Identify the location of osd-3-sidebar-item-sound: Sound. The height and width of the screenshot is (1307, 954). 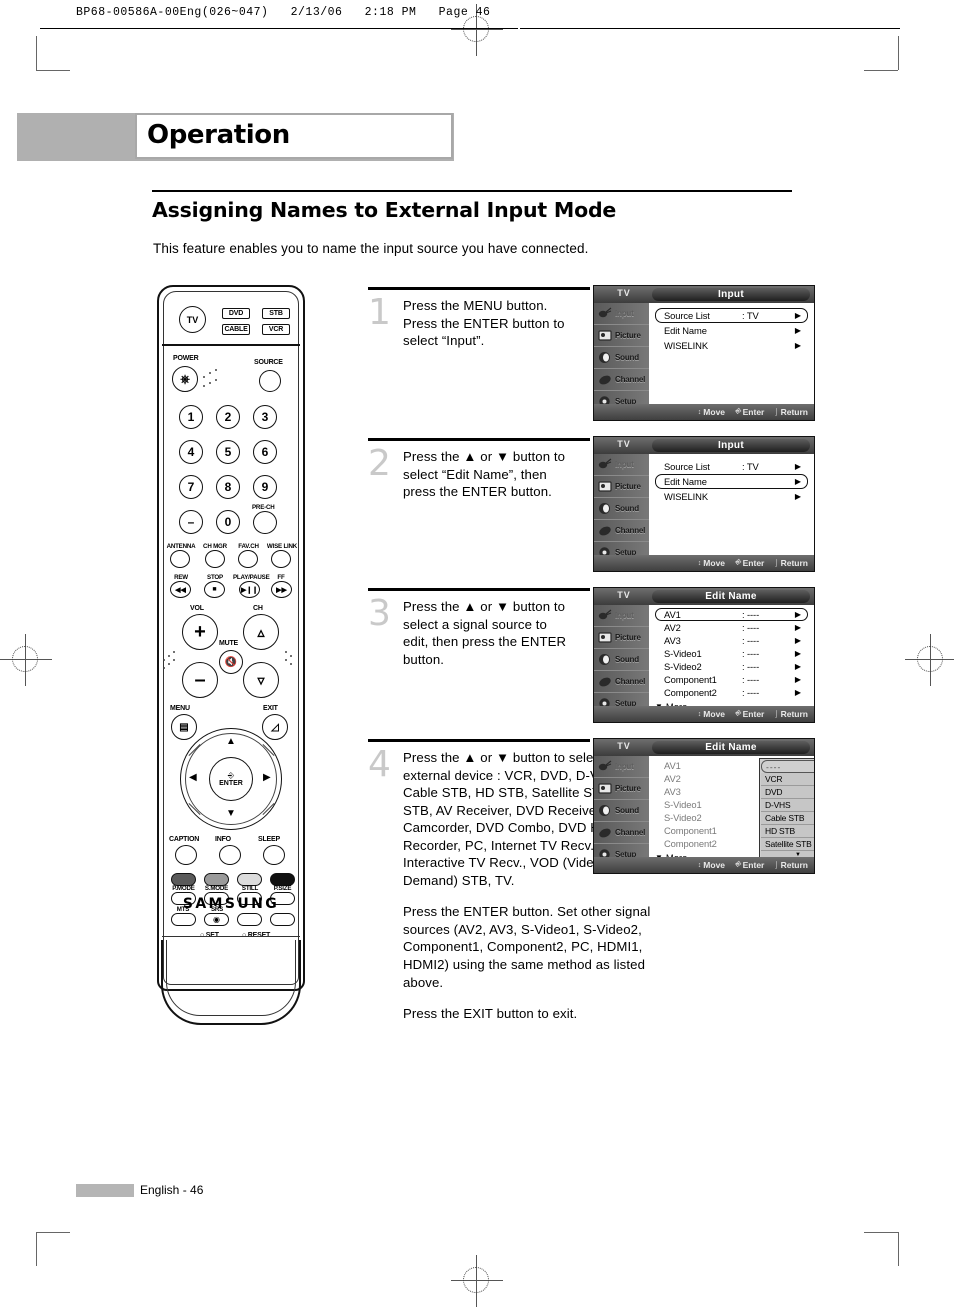
(621, 660).